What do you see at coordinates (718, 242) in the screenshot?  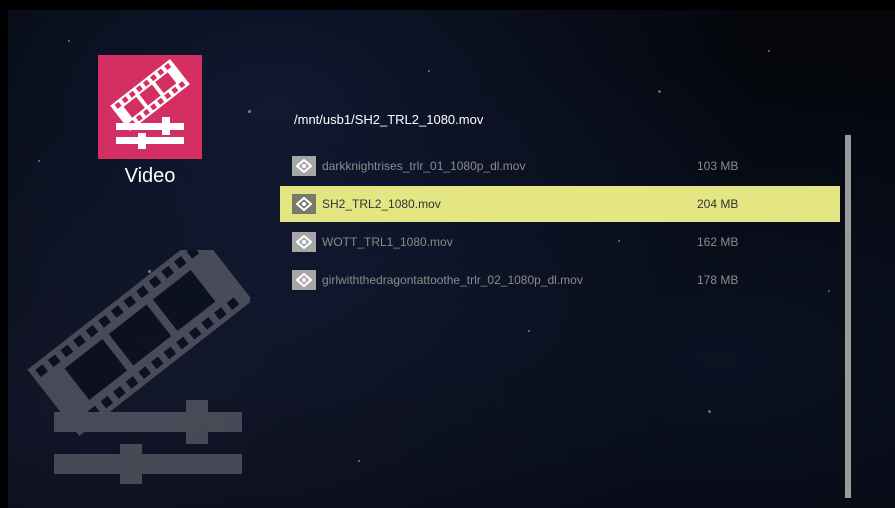 I see `file-size: 162 MB` at bounding box center [718, 242].